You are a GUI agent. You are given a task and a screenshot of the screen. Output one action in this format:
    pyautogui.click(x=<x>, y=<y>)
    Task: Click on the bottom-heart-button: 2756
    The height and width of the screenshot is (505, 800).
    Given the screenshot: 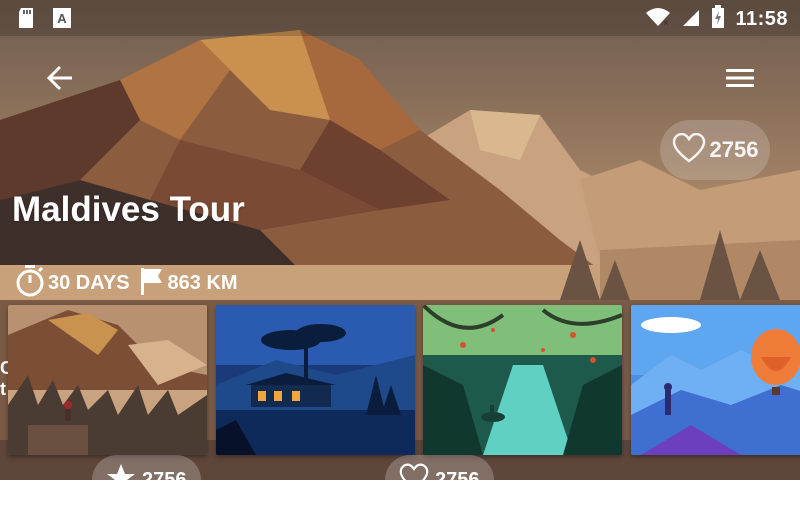 What is the action you would take?
    pyautogui.click(x=439, y=480)
    